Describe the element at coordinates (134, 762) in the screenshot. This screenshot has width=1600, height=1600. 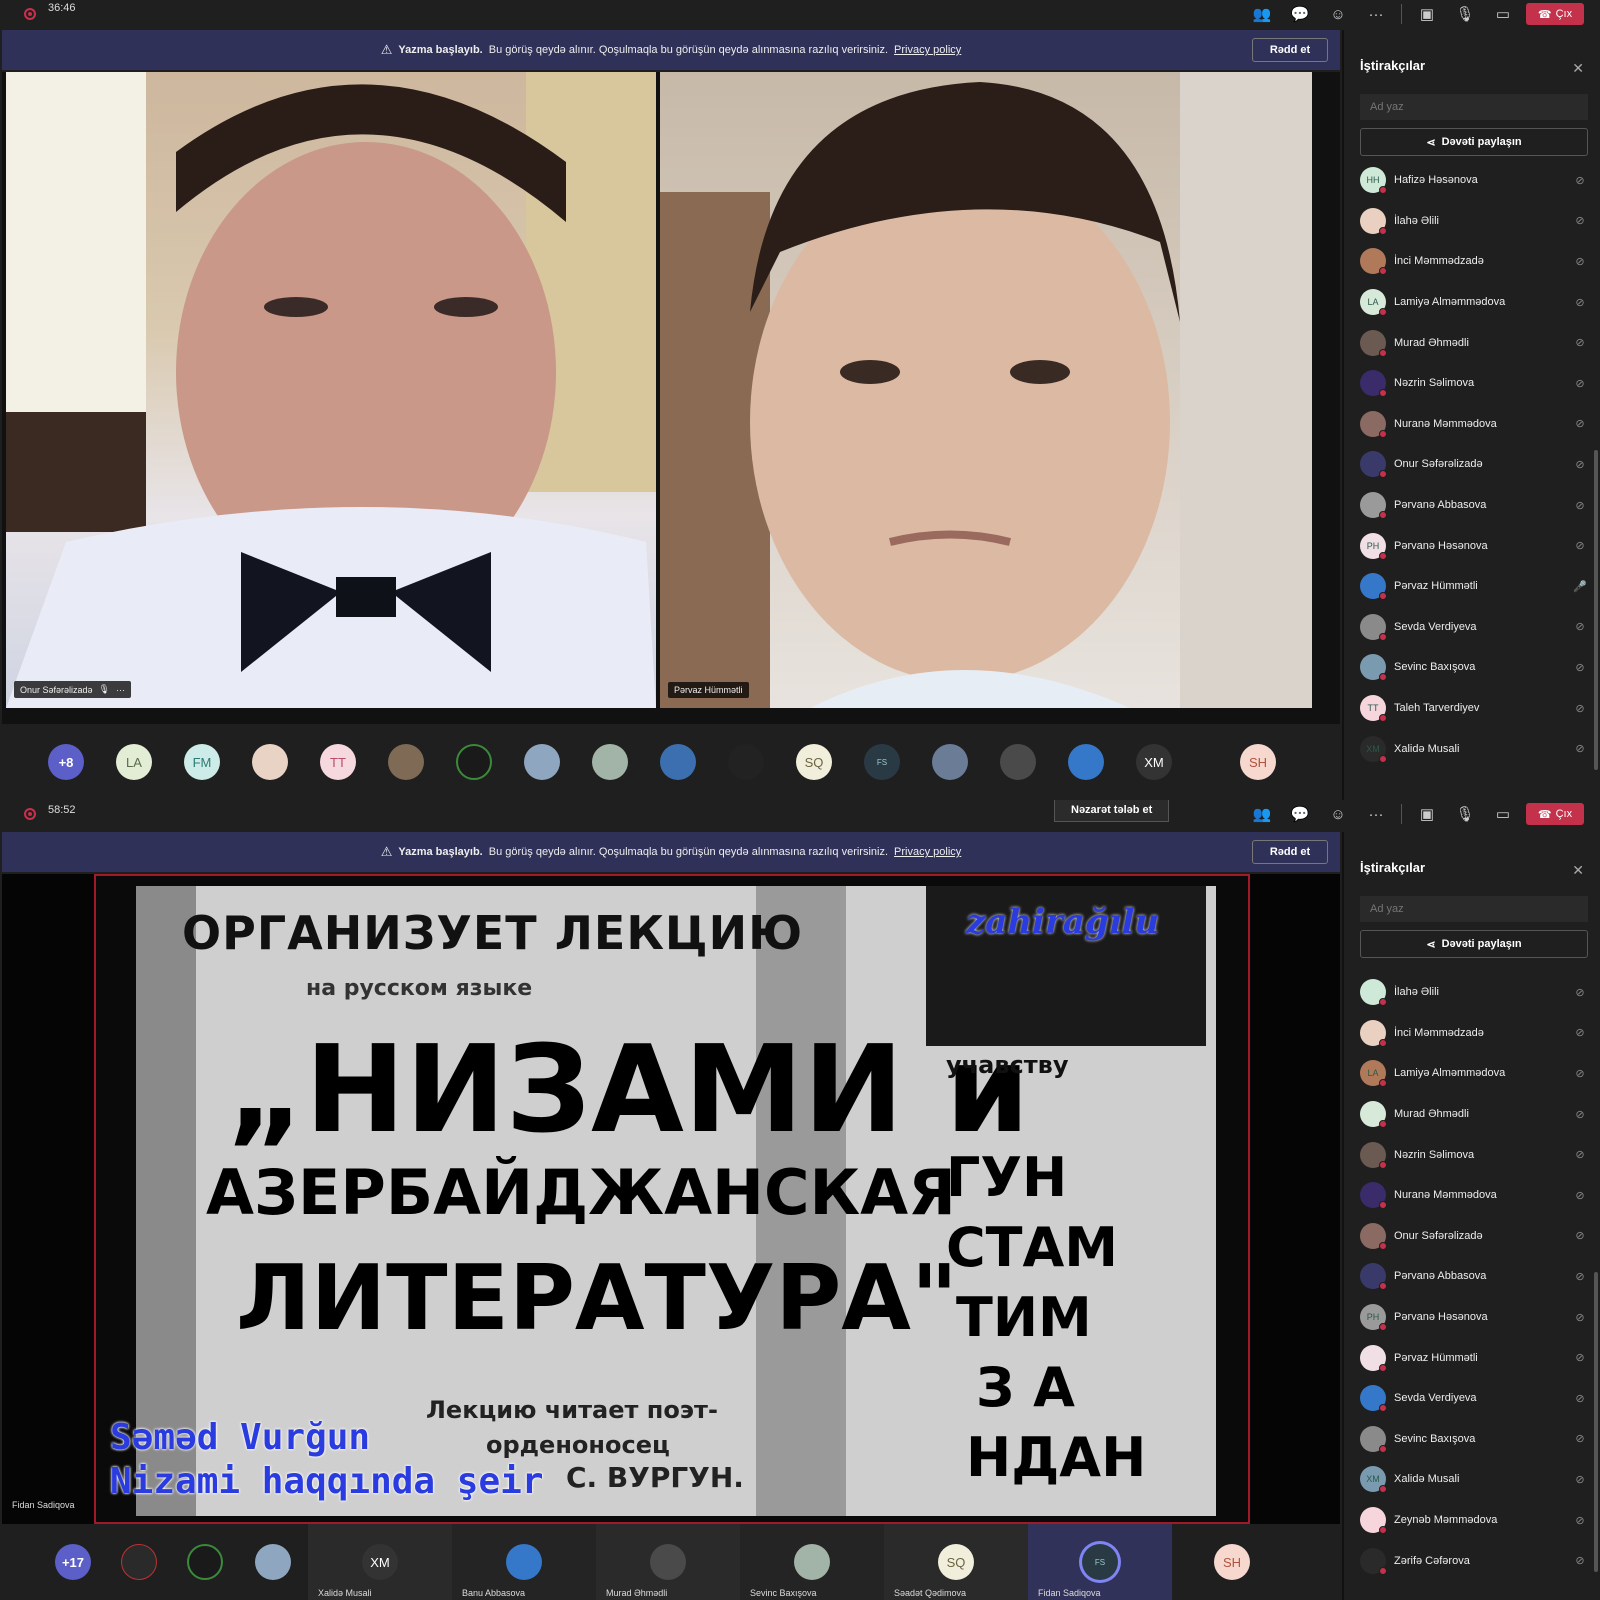
I see `avatar: LA` at that location.